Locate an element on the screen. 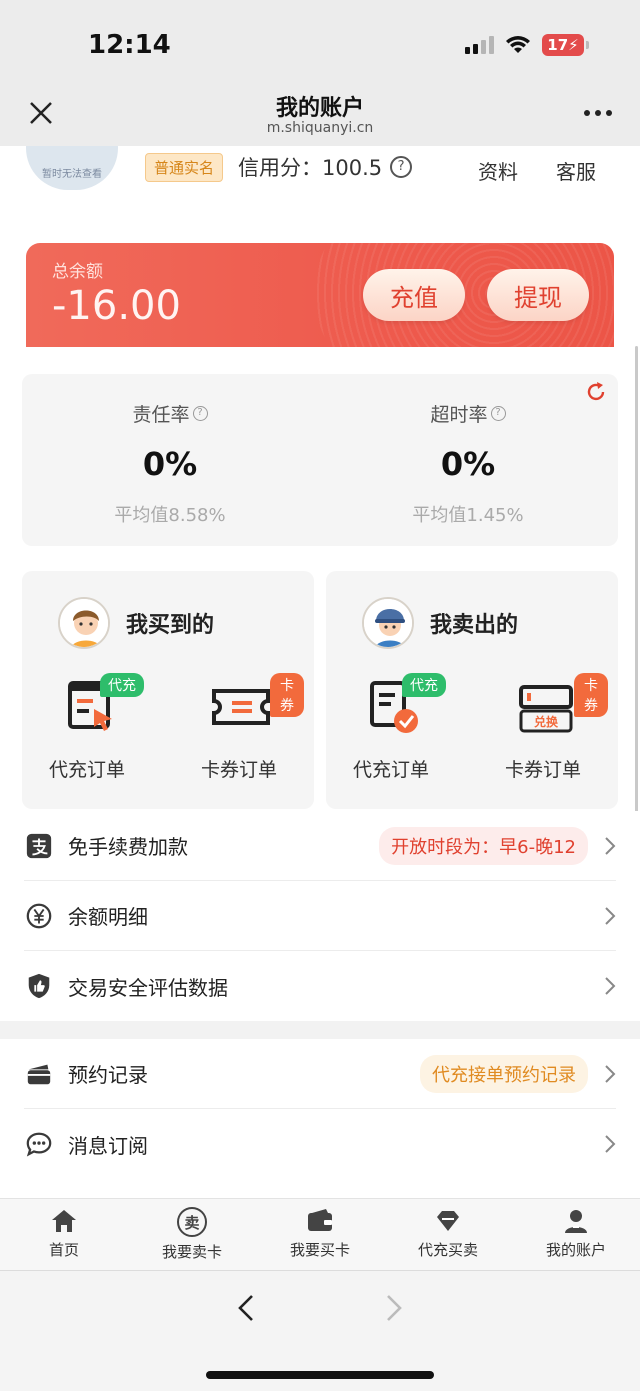 The image size is (640, 1391). page-title: 我的账户 is located at coordinates (319, 108).